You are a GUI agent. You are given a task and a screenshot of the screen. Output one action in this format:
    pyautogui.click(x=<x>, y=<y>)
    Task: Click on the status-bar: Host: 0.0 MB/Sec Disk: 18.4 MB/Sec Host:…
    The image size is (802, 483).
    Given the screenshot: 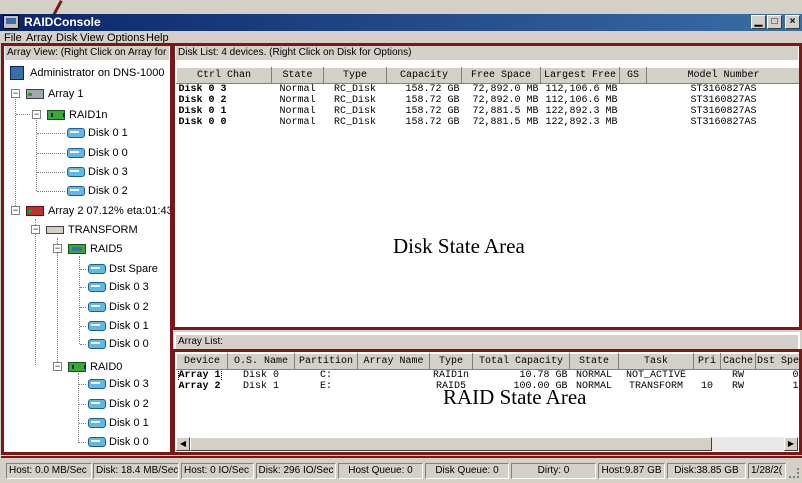 What is the action you would take?
    pyautogui.click(x=401, y=470)
    